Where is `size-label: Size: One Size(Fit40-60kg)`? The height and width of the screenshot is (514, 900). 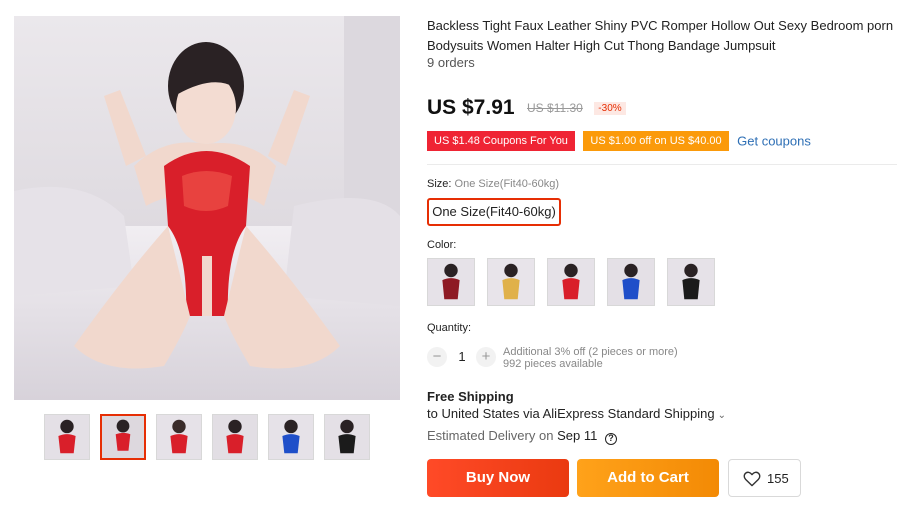 size-label: Size: One Size(Fit40-60kg) is located at coordinates (493, 184).